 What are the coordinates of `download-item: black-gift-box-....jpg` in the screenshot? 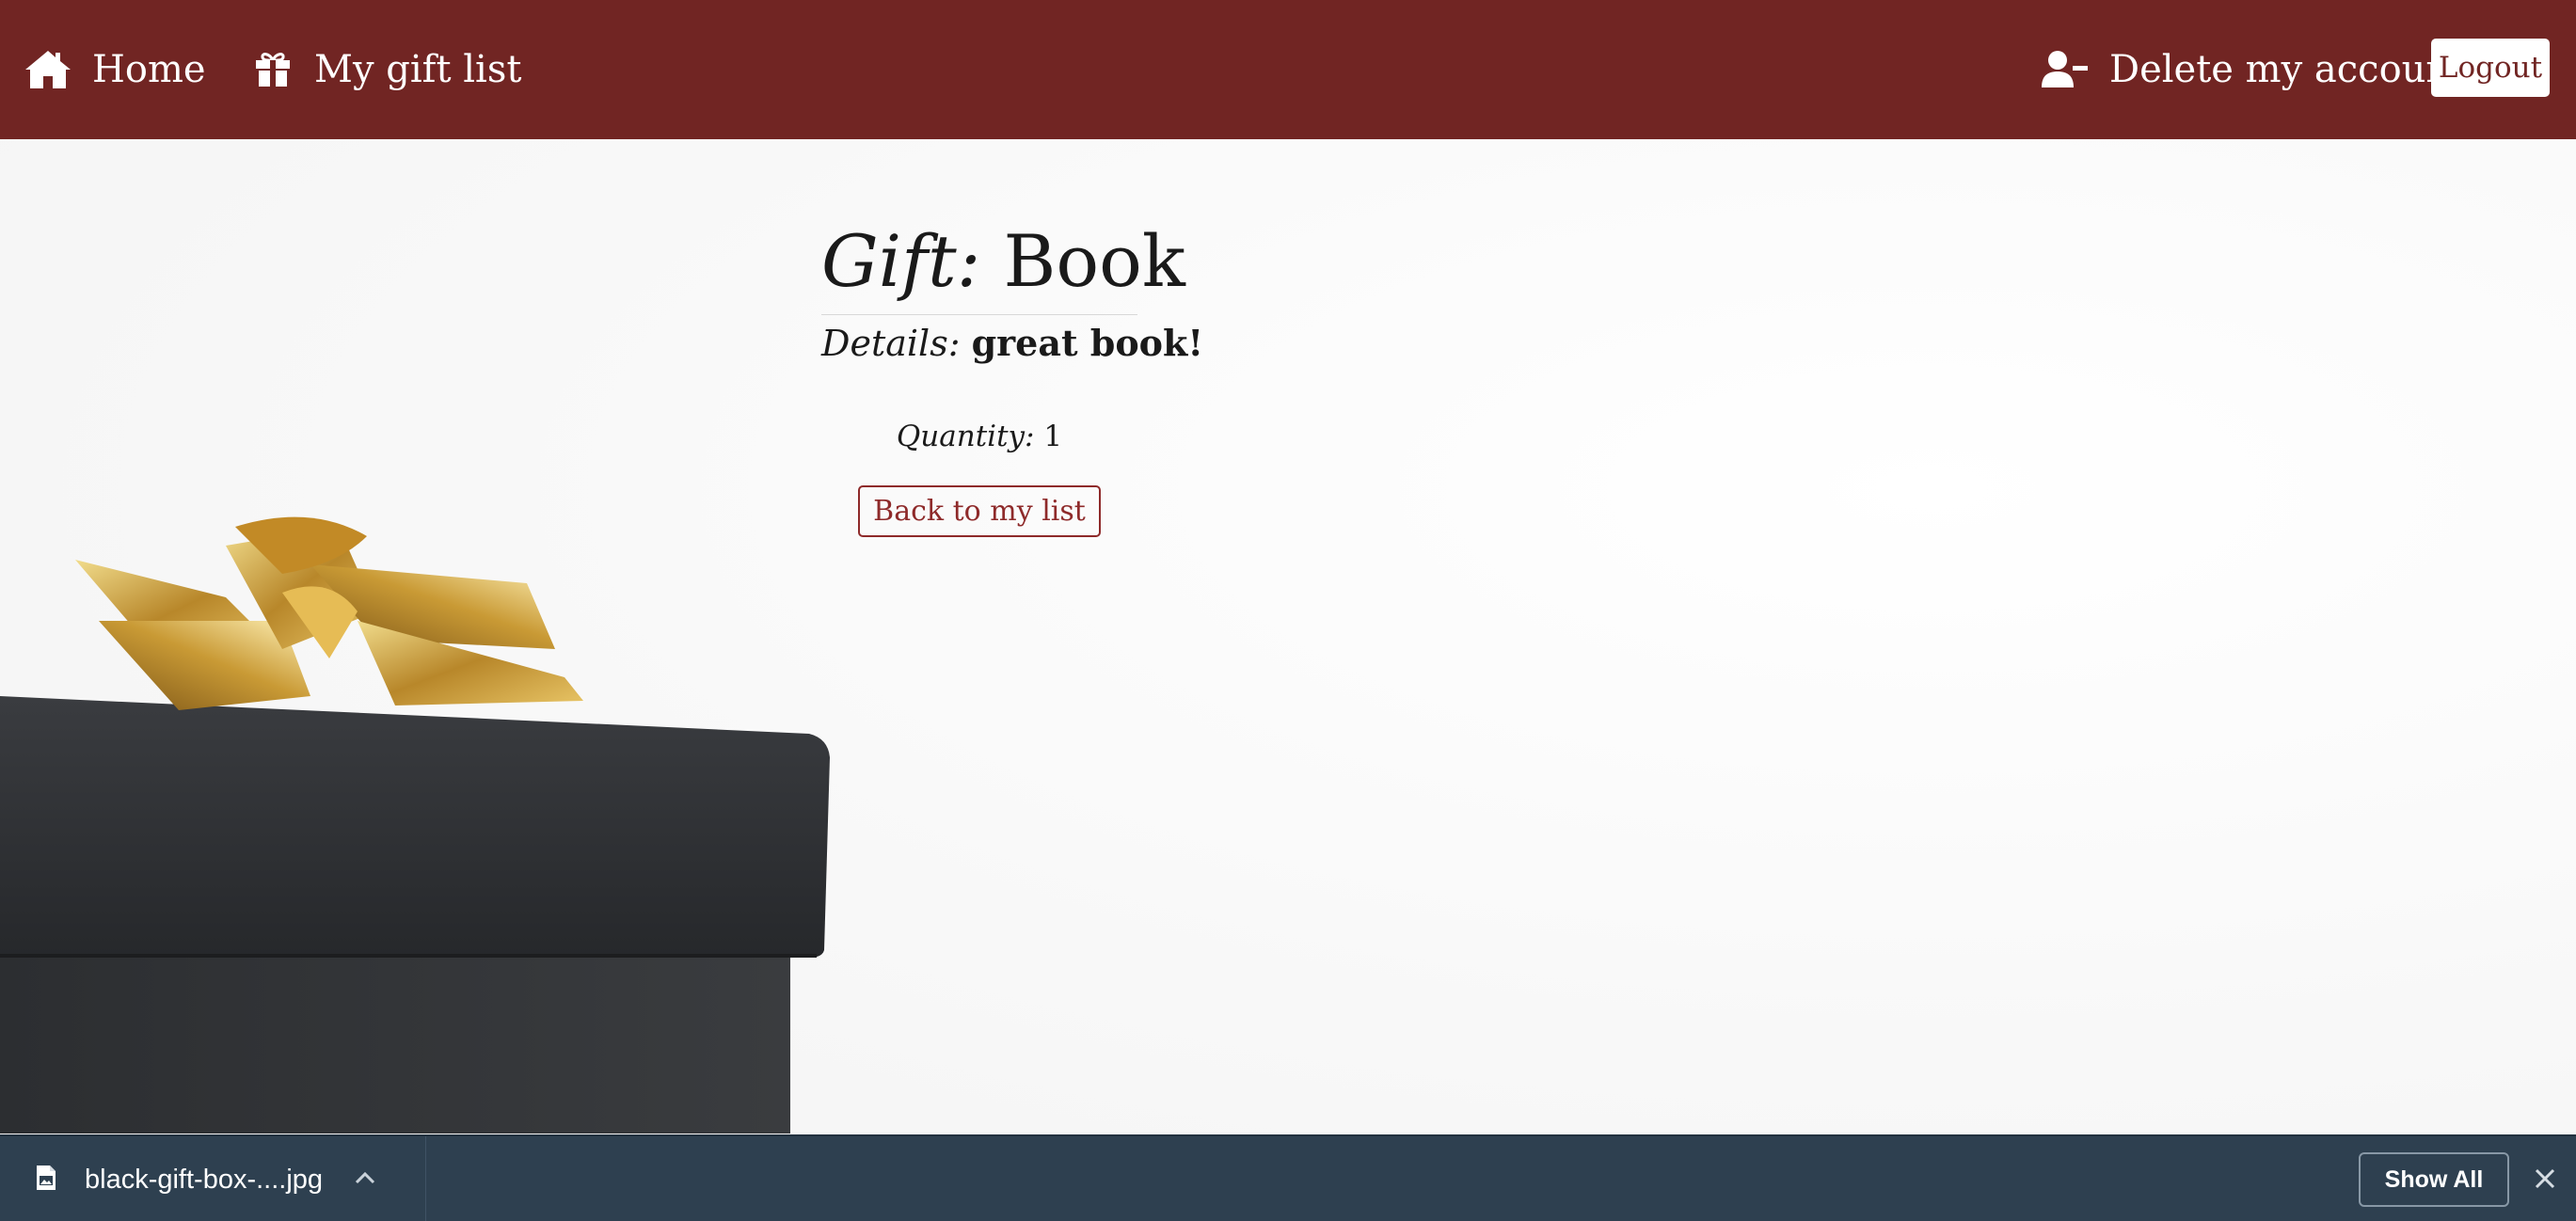 It's located at (213, 1179).